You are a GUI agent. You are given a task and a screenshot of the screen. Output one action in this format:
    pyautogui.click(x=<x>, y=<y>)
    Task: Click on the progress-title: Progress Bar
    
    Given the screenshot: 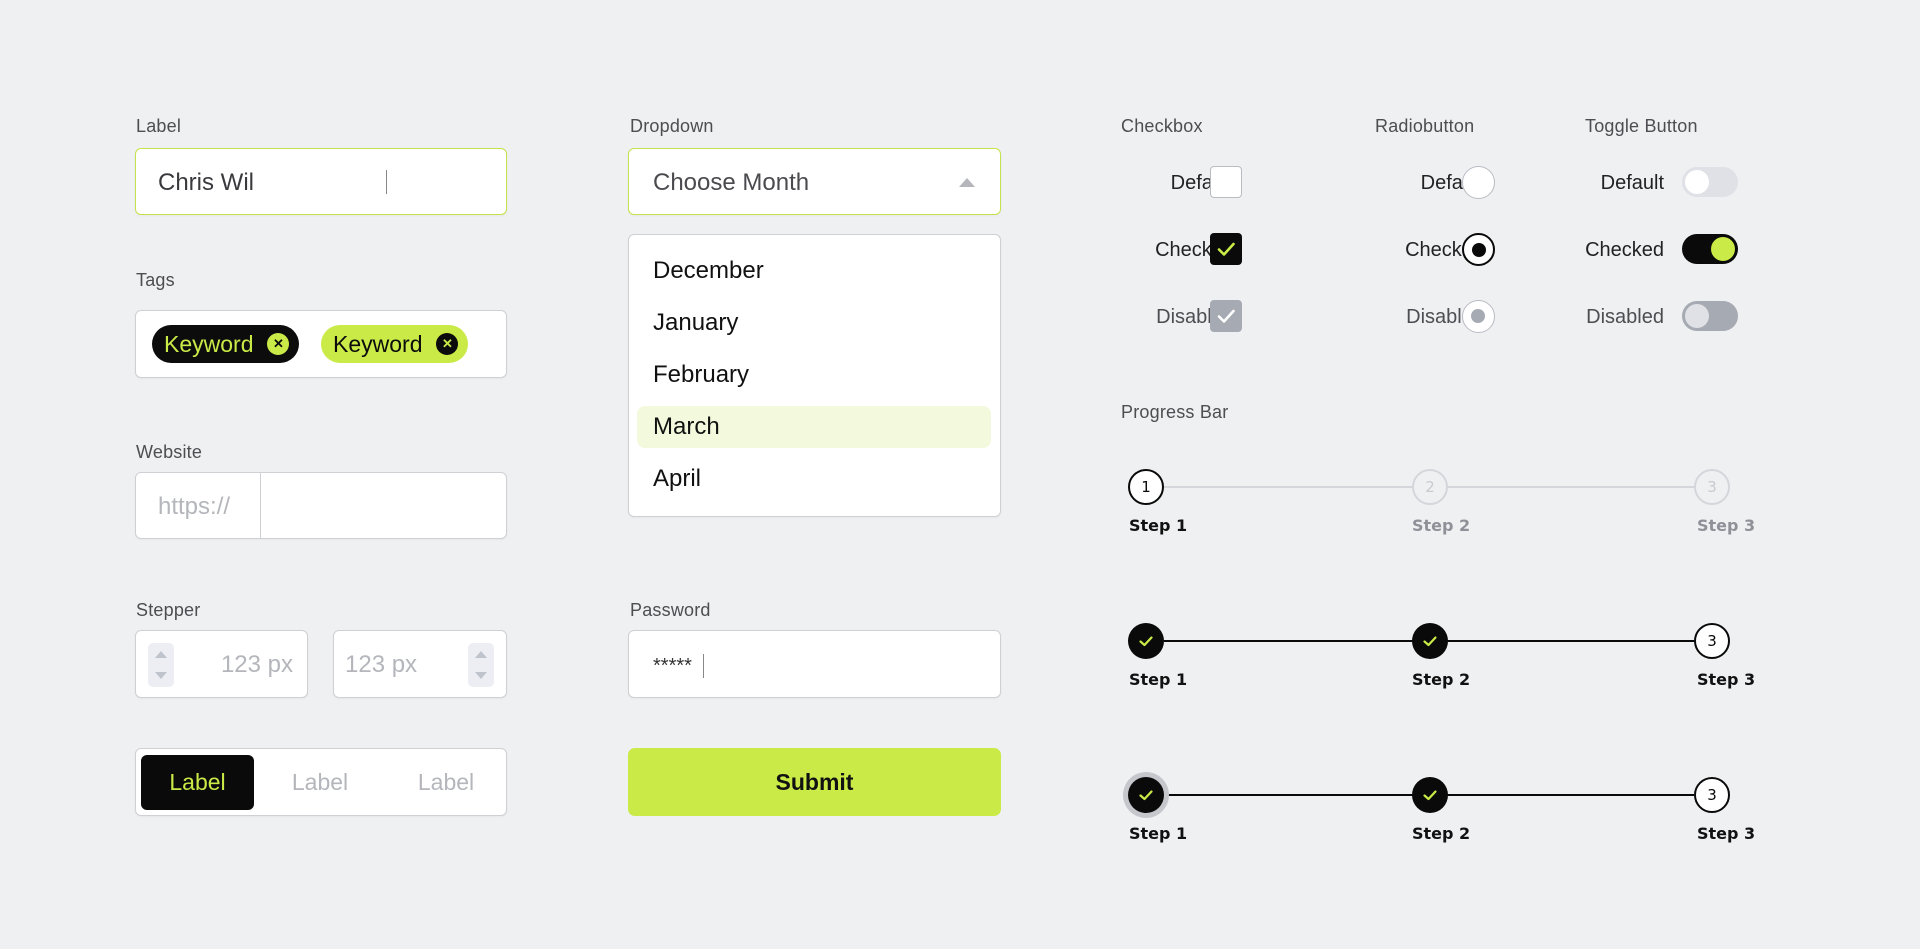 What is the action you would take?
    pyautogui.click(x=1175, y=412)
    